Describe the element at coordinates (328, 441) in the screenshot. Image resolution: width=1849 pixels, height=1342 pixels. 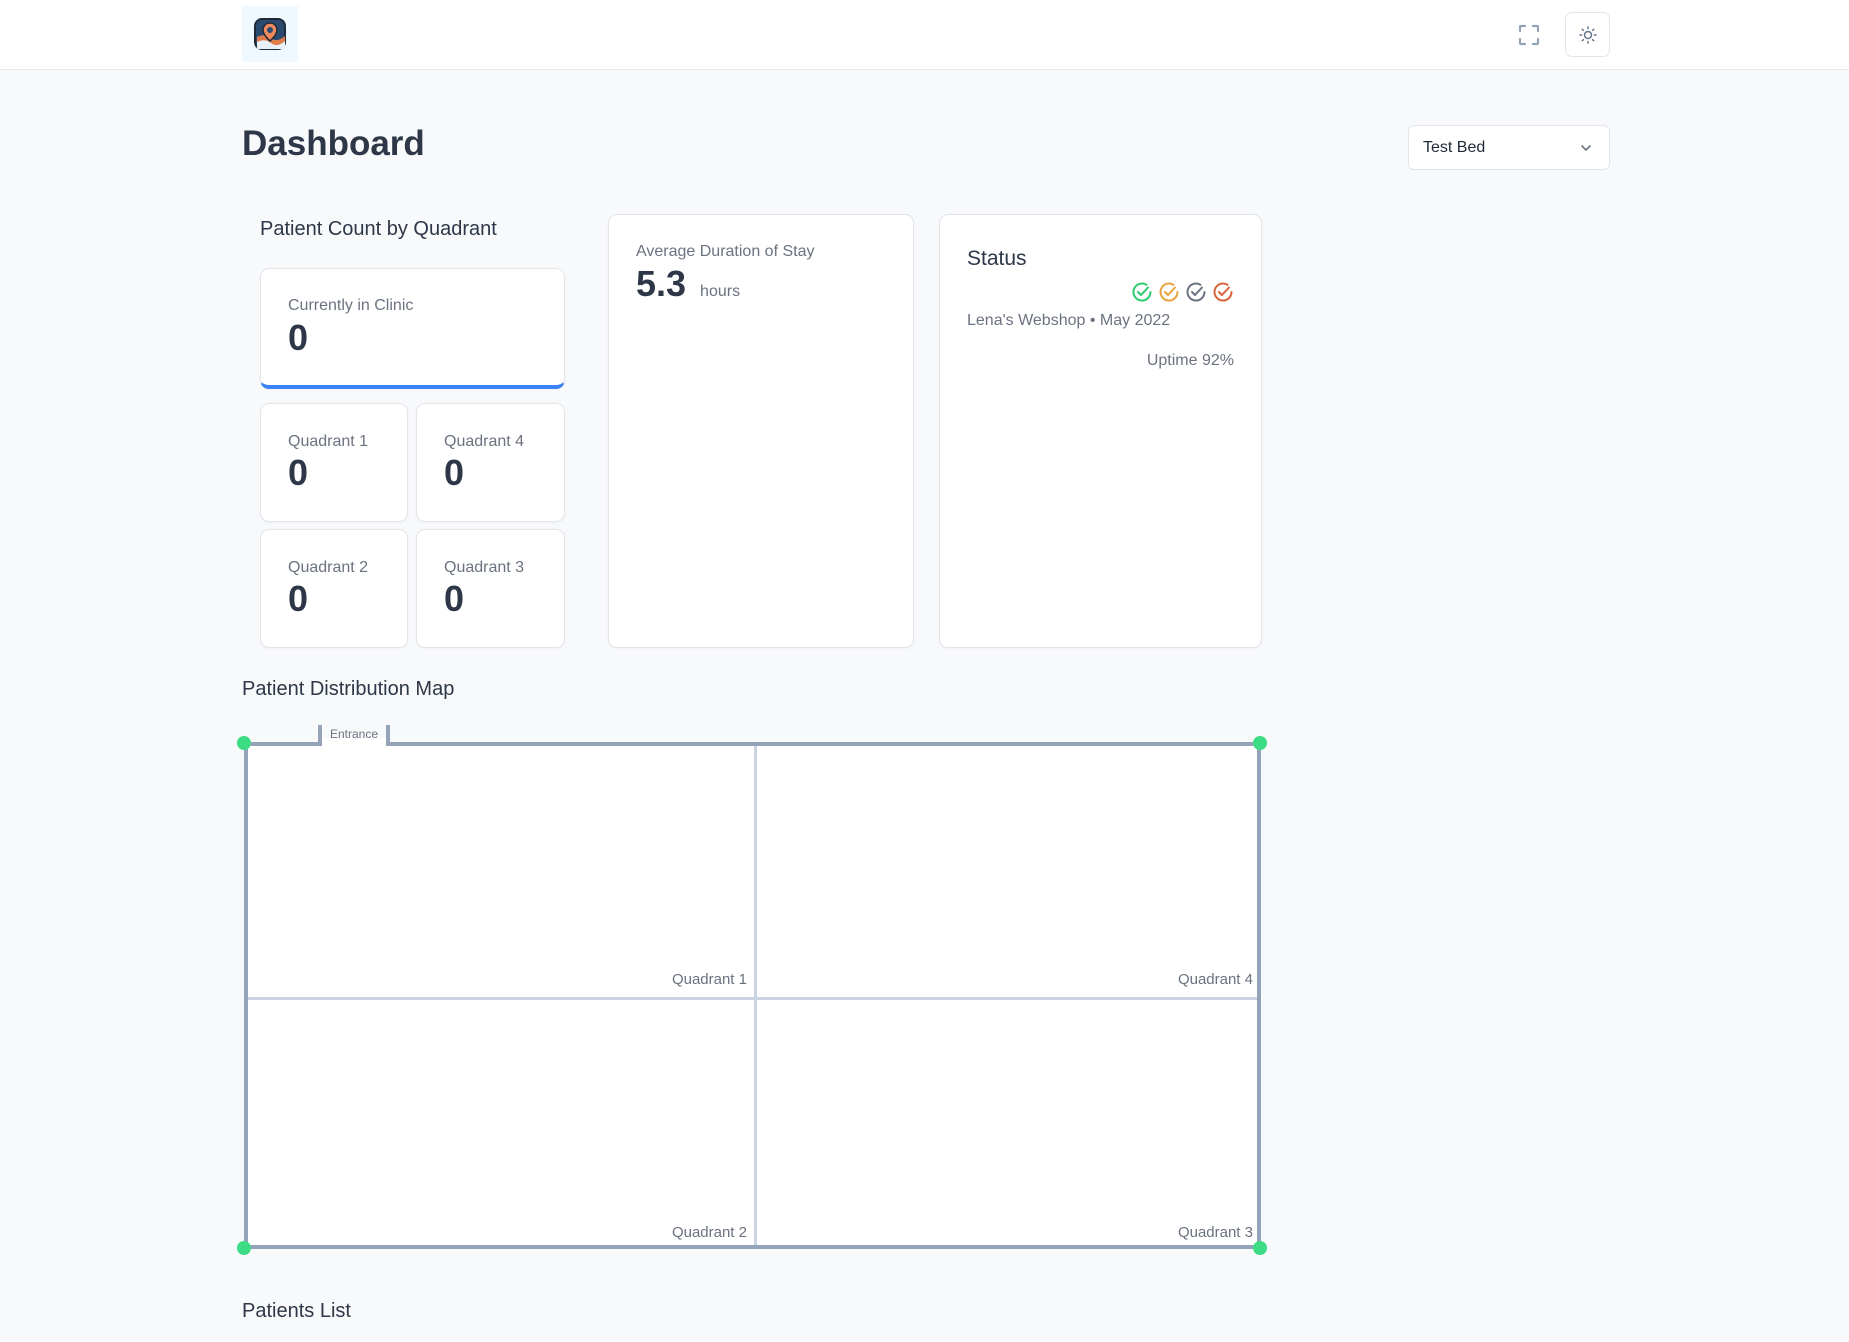
I see `quadrant-1-label: Quadrant 1` at that location.